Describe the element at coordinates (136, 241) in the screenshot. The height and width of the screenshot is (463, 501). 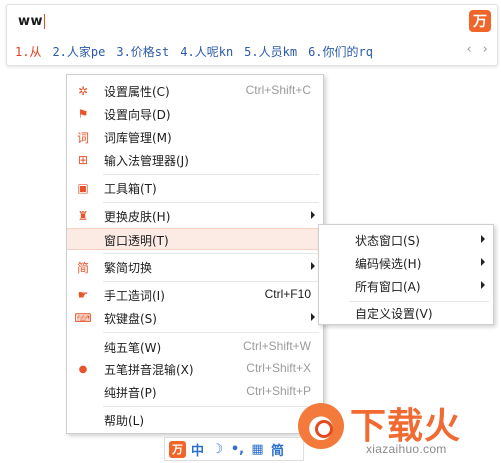
I see `menu-item-label: 窗口透明(T)` at that location.